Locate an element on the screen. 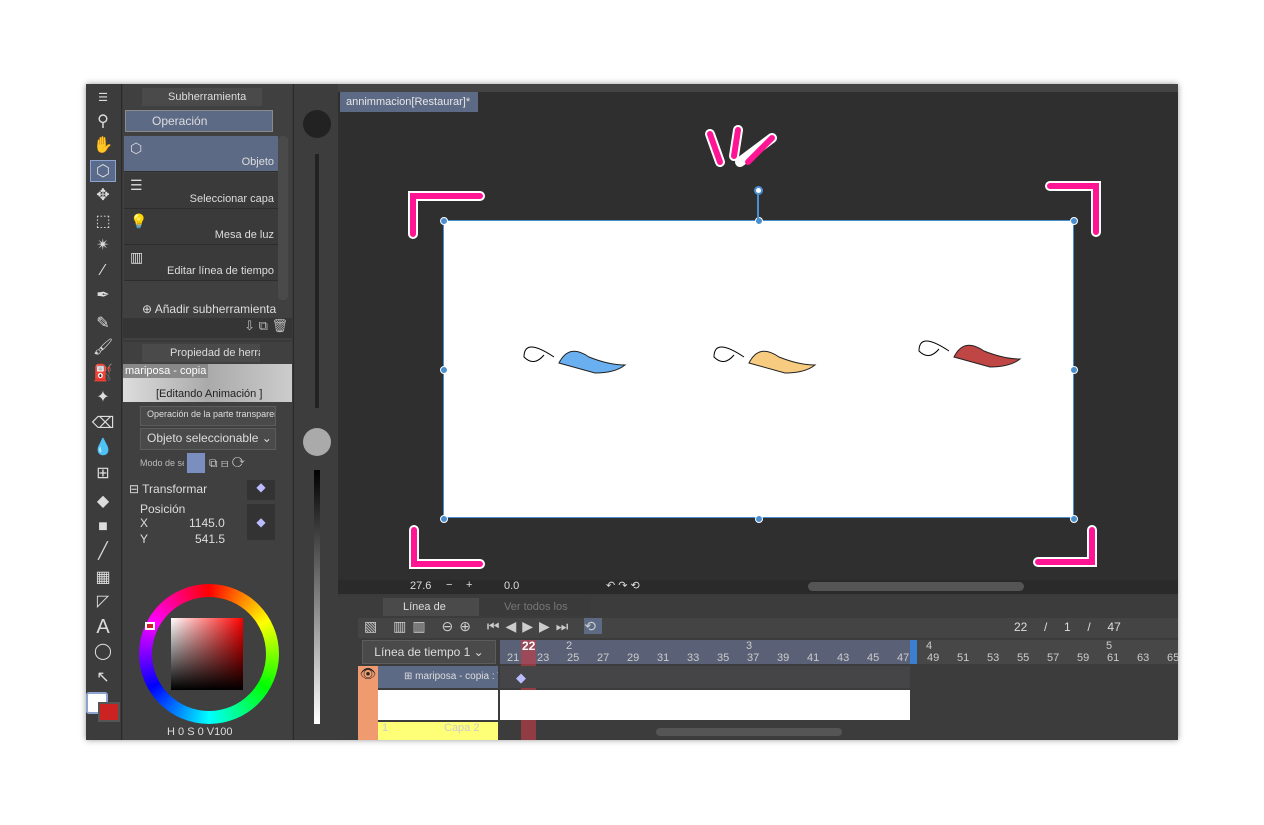 The height and width of the screenshot is (825, 1264). eyedropper-icon: ⁄ is located at coordinates (103, 271).